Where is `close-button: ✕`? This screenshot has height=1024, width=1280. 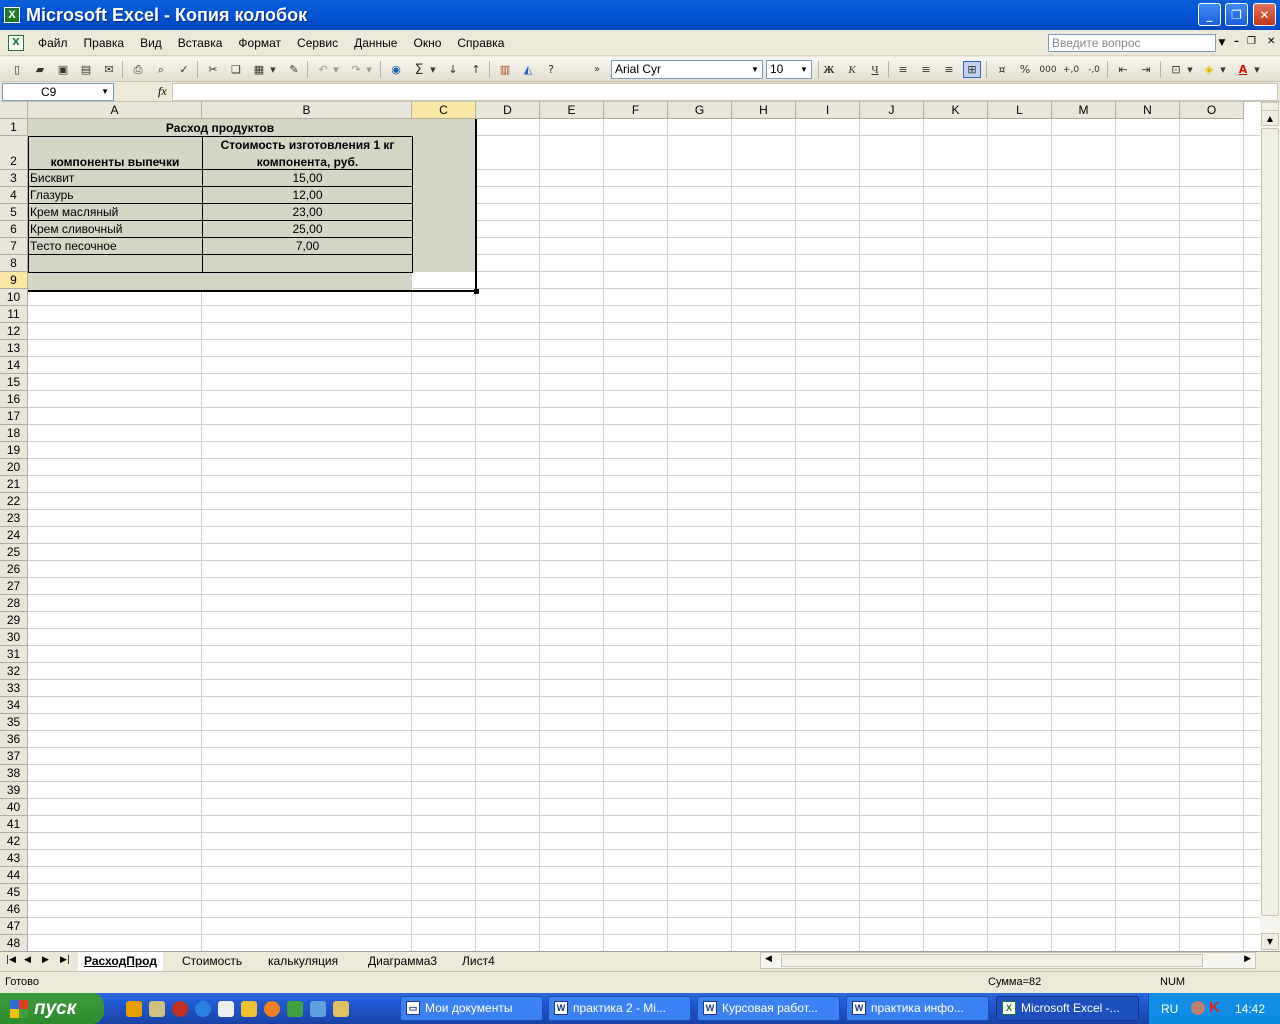
close-button: ✕ is located at coordinates (1264, 14).